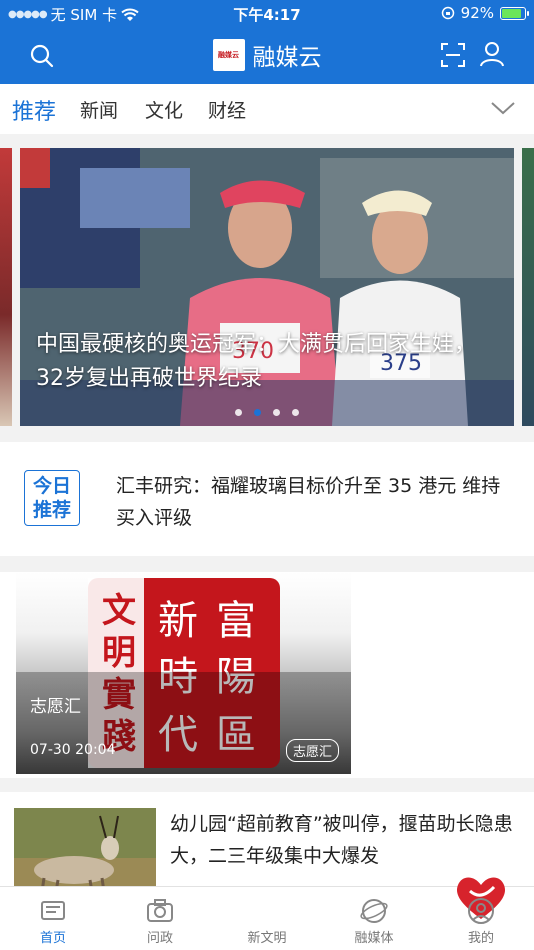 Image resolution: width=534 pixels, height=950 pixels. What do you see at coordinates (267, 412) in the screenshot?
I see `carousel-indicator` at bounding box center [267, 412].